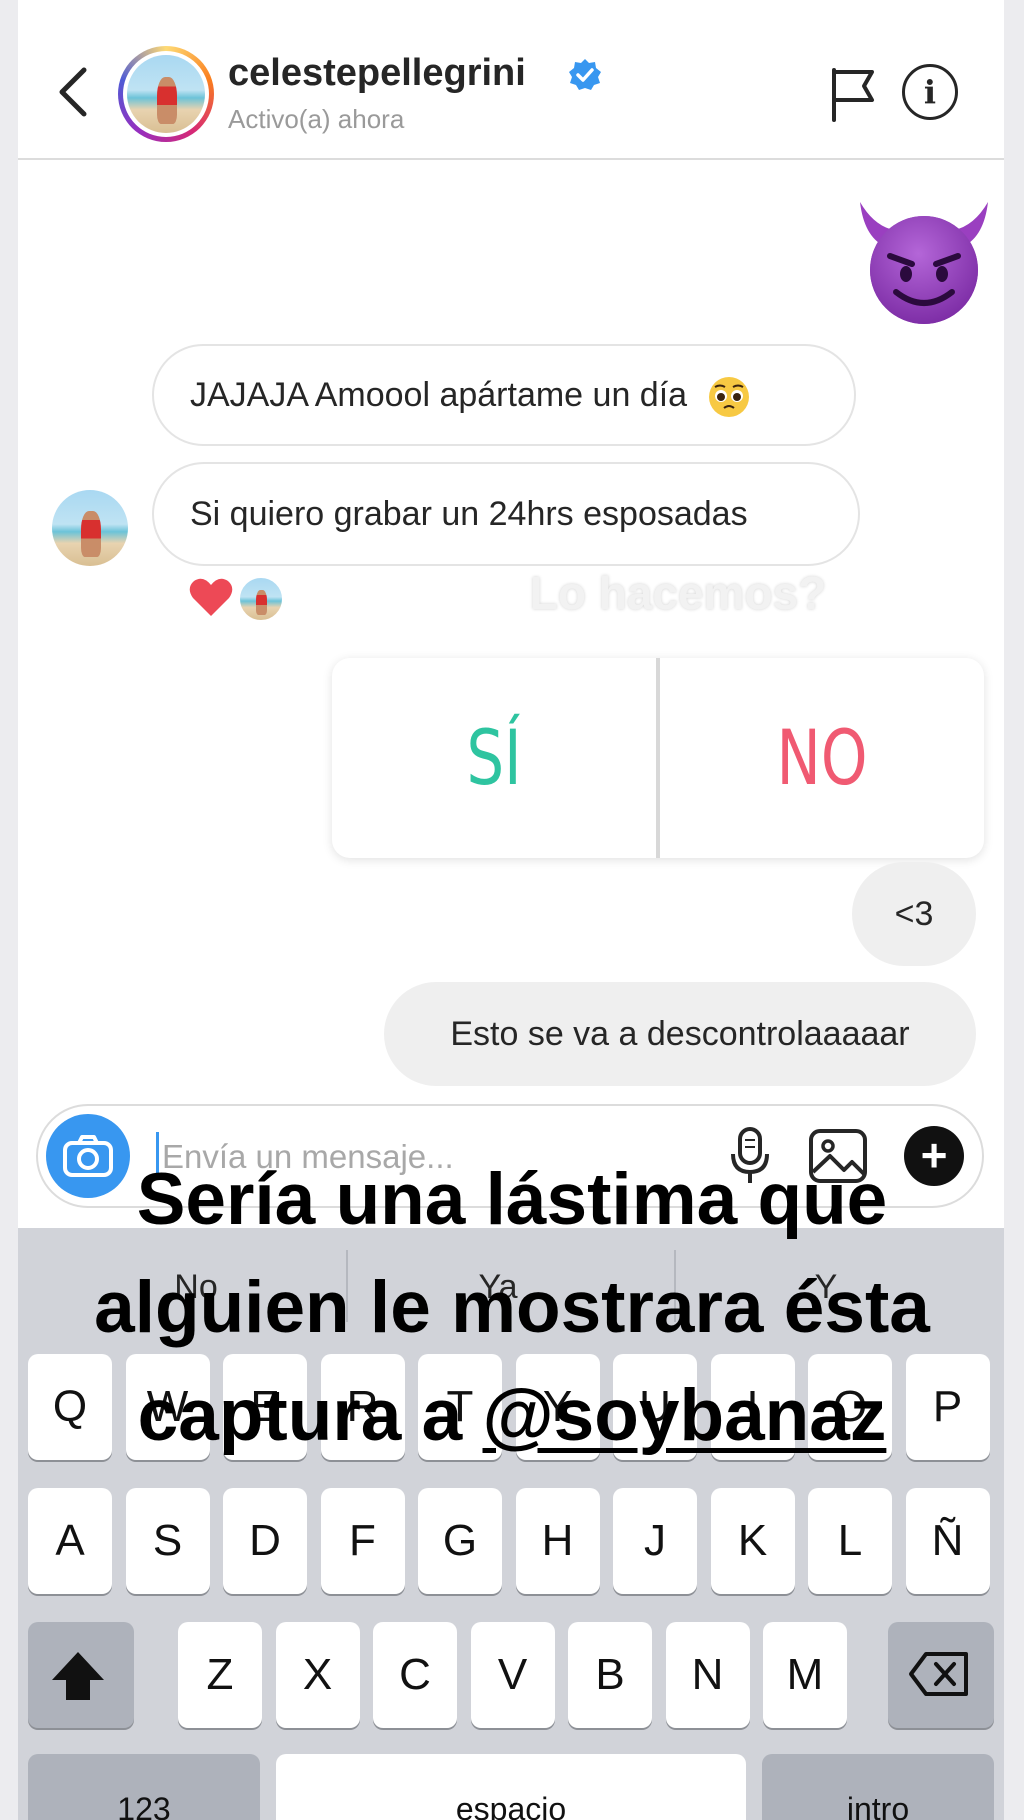 Image resolution: width=1024 pixels, height=1820 pixels. Describe the element at coordinates (585, 74) in the screenshot. I see `verified-badge-icon` at that location.